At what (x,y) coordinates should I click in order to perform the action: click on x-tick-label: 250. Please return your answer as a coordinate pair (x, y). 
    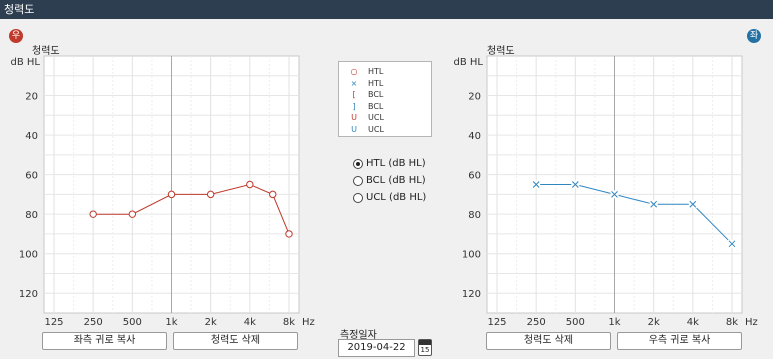
    Looking at the image, I should click on (536, 322).